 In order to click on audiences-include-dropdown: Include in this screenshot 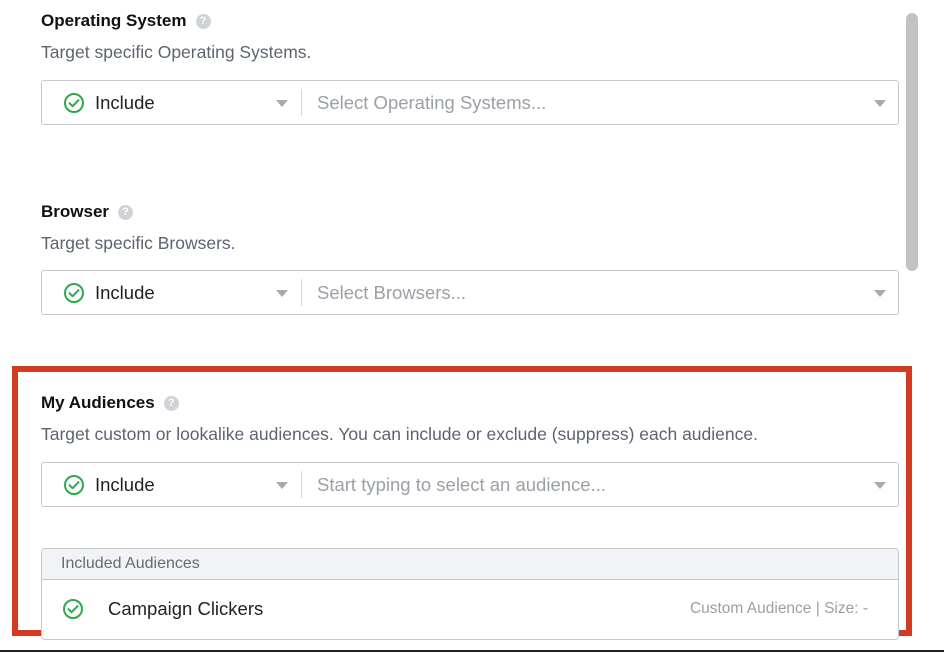, I will do `click(171, 484)`.